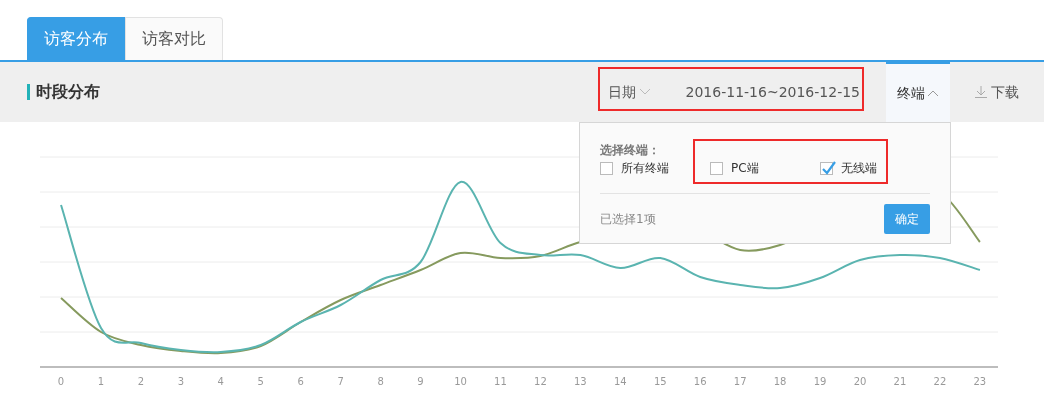  I want to click on option-label: PC端, so click(745, 168).